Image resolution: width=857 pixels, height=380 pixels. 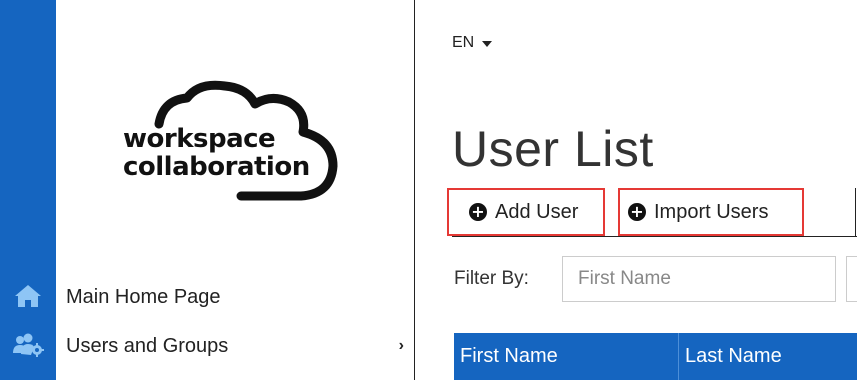 What do you see at coordinates (28, 190) in the screenshot?
I see `icon-rail` at bounding box center [28, 190].